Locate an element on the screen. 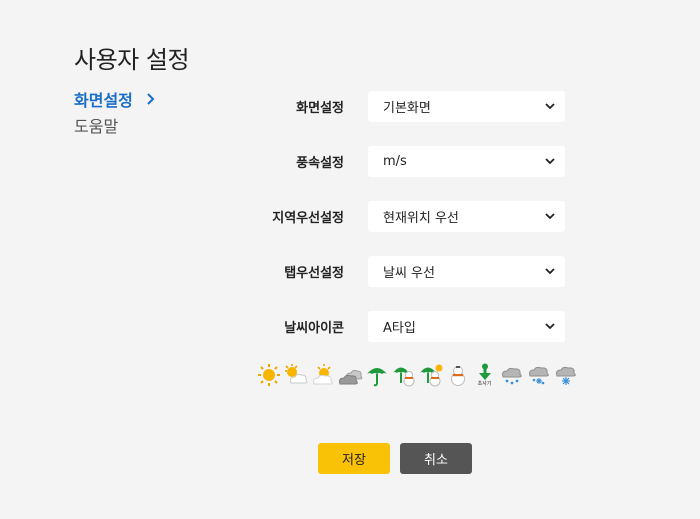 This screenshot has height=519, width=700. sidebar: 화면설정 도움말 is located at coordinates (114, 114).